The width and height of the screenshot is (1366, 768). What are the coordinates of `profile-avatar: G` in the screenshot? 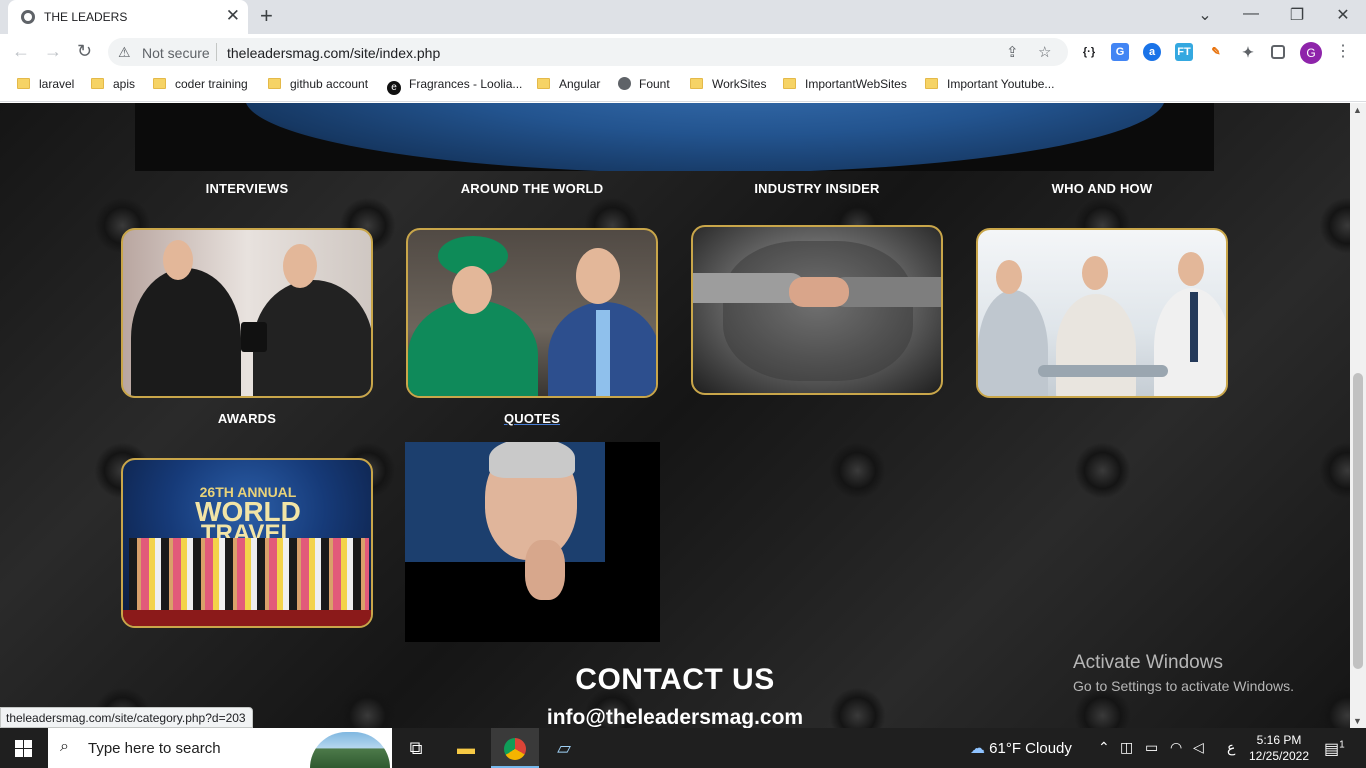 It's located at (1311, 53).